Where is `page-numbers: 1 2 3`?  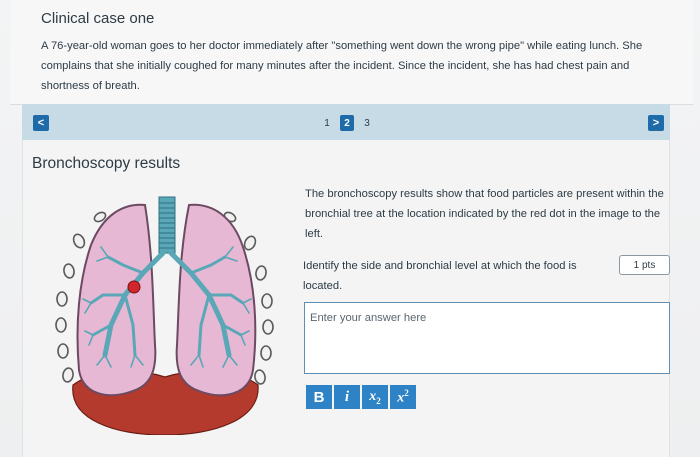
page-numbers: 1 2 3 is located at coordinates (347, 123).